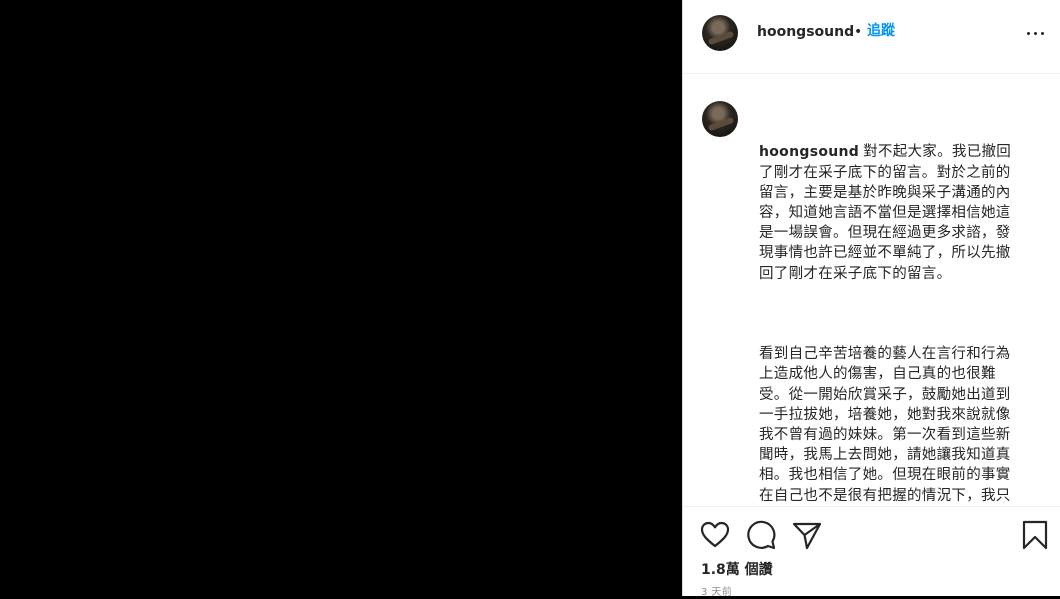 Image resolution: width=1060 pixels, height=599 pixels. What do you see at coordinates (715, 535) in the screenshot?
I see `heart-icon` at bounding box center [715, 535].